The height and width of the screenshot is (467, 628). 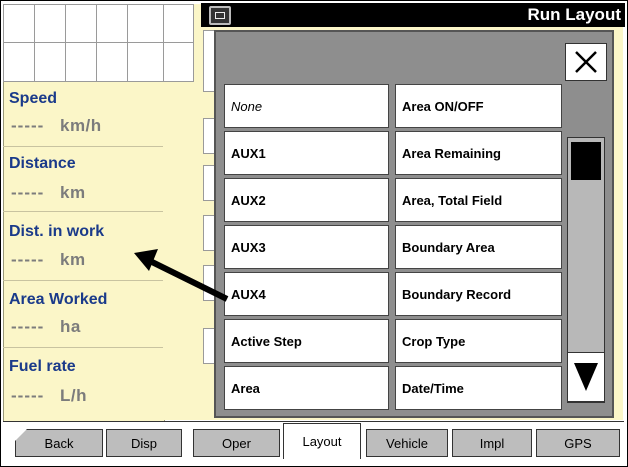 I want to click on tab-impl: Impl, so click(x=492, y=443).